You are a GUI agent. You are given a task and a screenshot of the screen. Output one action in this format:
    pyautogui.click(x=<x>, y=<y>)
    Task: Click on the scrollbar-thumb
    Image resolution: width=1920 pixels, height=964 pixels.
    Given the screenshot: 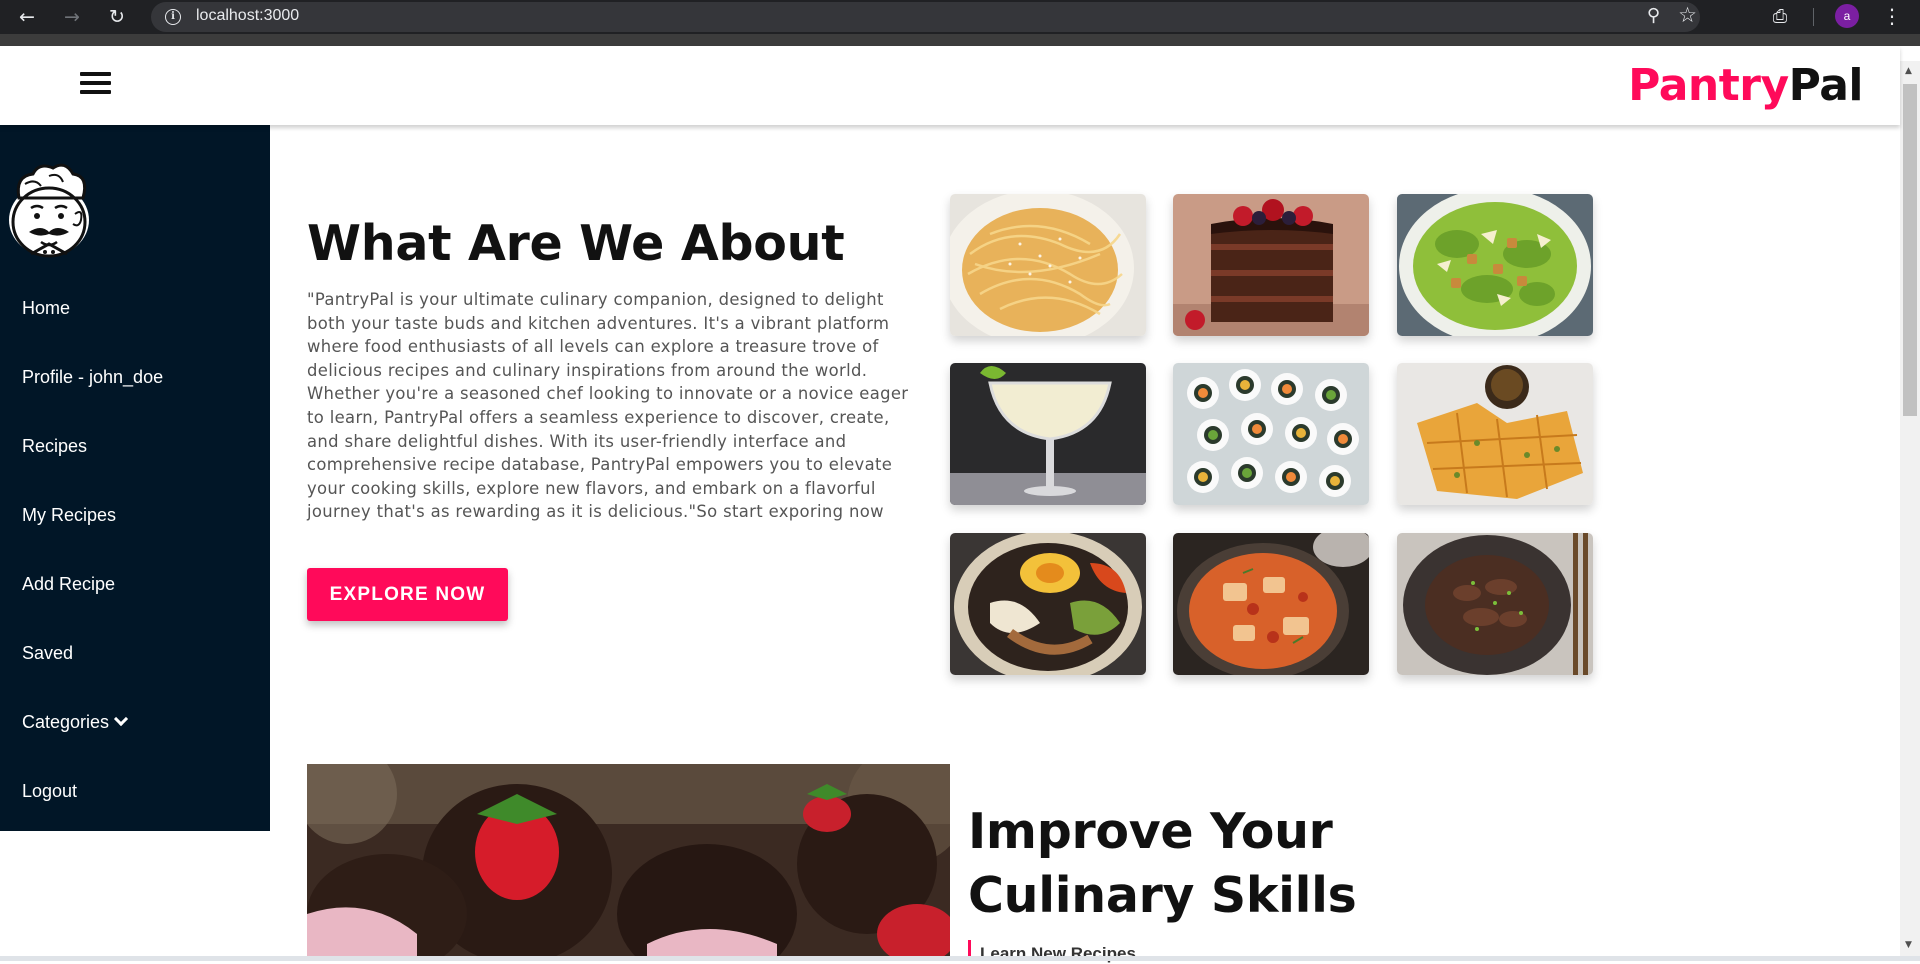 What is the action you would take?
    pyautogui.click(x=1910, y=250)
    